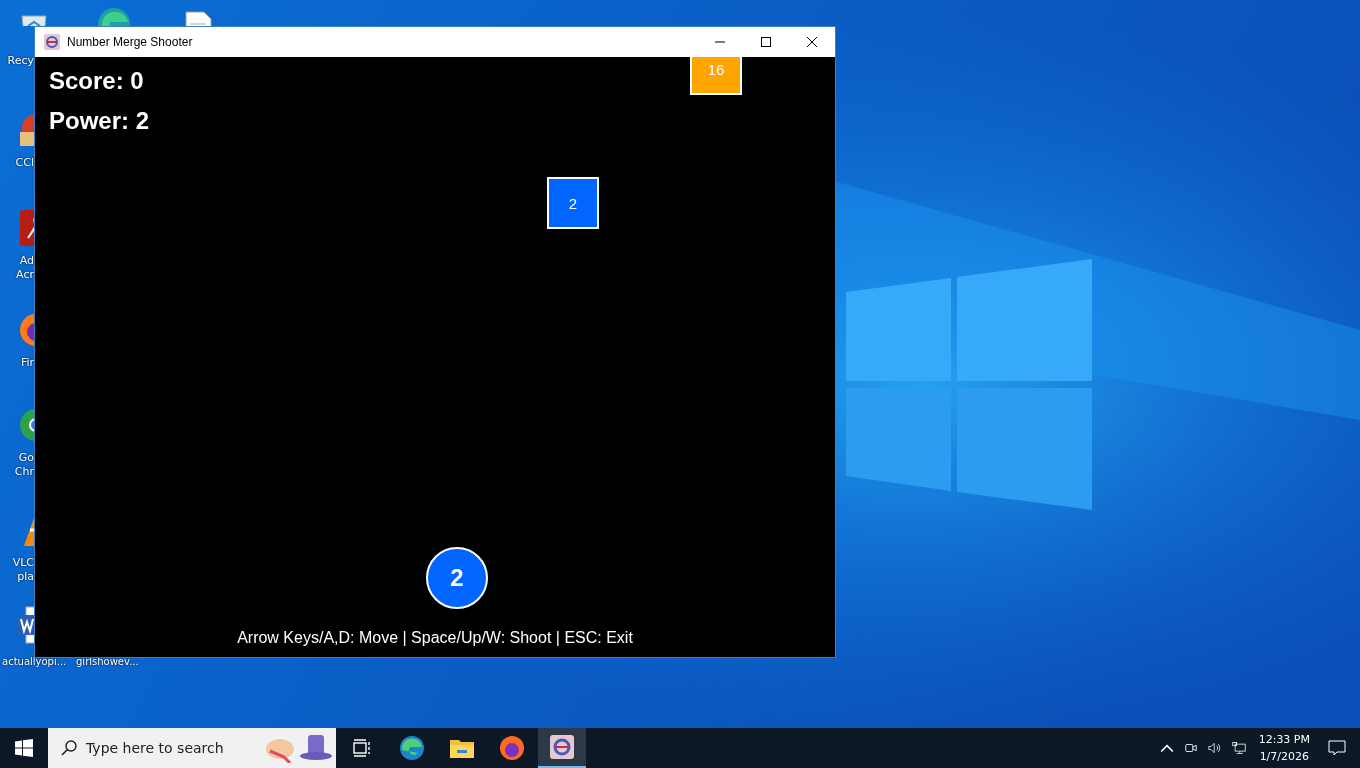 This screenshot has height=768, width=1360. I want to click on icon-label: Fir, so click(26, 363).